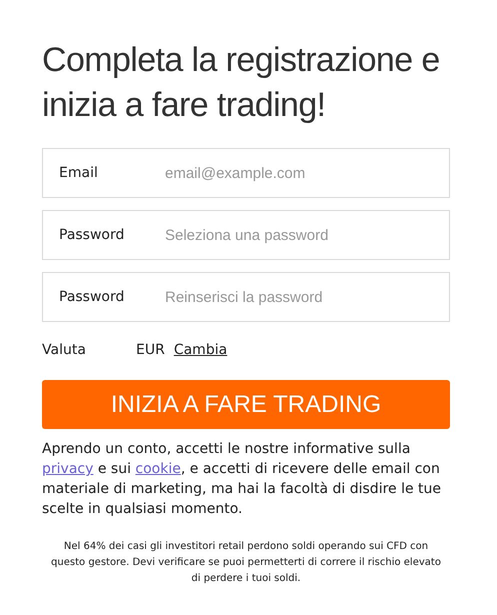 This screenshot has height=615, width=497. What do you see at coordinates (246, 563) in the screenshot?
I see `risk-warning: Nel 64% dei casi gli investitori retail perdono soldi operando sui CFD con questo gestore. Devi verificare se puoi permetterti di correre il rischio elevato di perdere i tuoi soldi.` at bounding box center [246, 563].